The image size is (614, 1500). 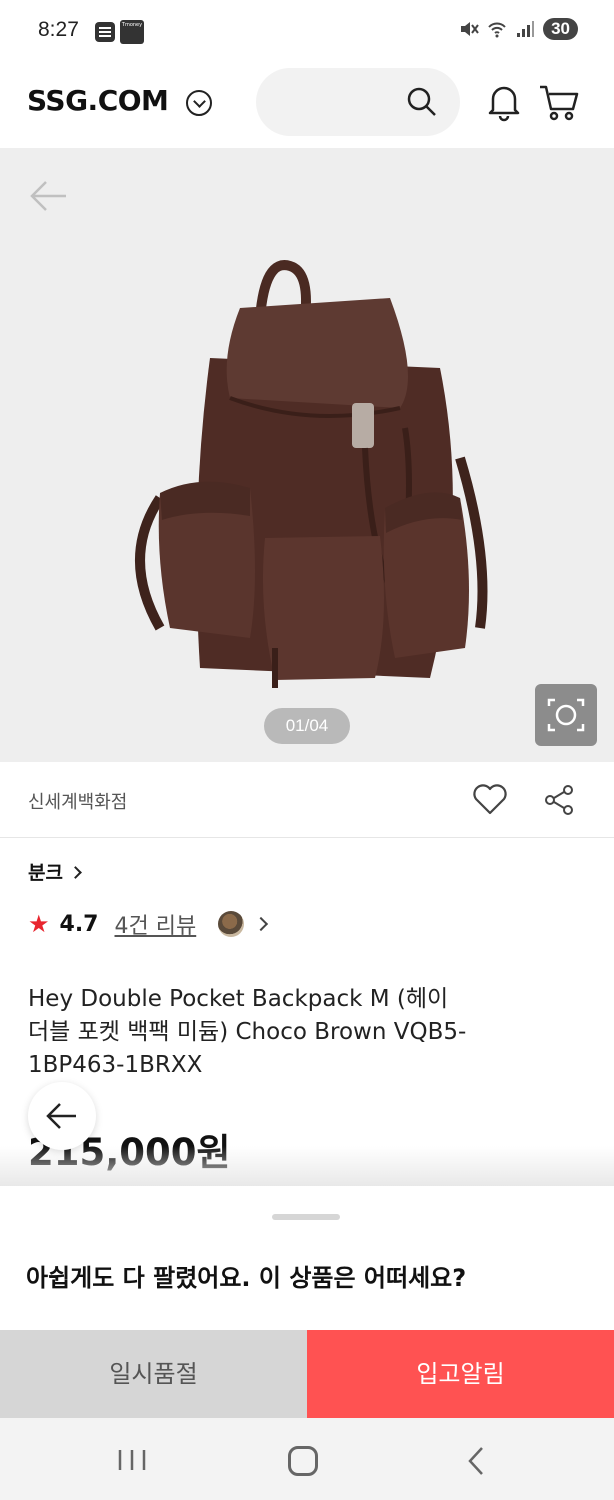 What do you see at coordinates (476, 1461) in the screenshot?
I see `nav-back-icon` at bounding box center [476, 1461].